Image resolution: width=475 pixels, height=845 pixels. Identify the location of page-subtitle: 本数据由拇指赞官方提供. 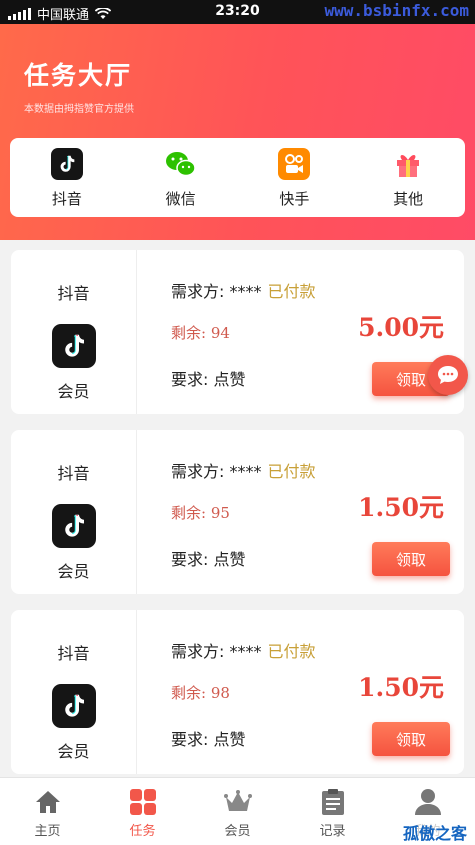
(79, 109).